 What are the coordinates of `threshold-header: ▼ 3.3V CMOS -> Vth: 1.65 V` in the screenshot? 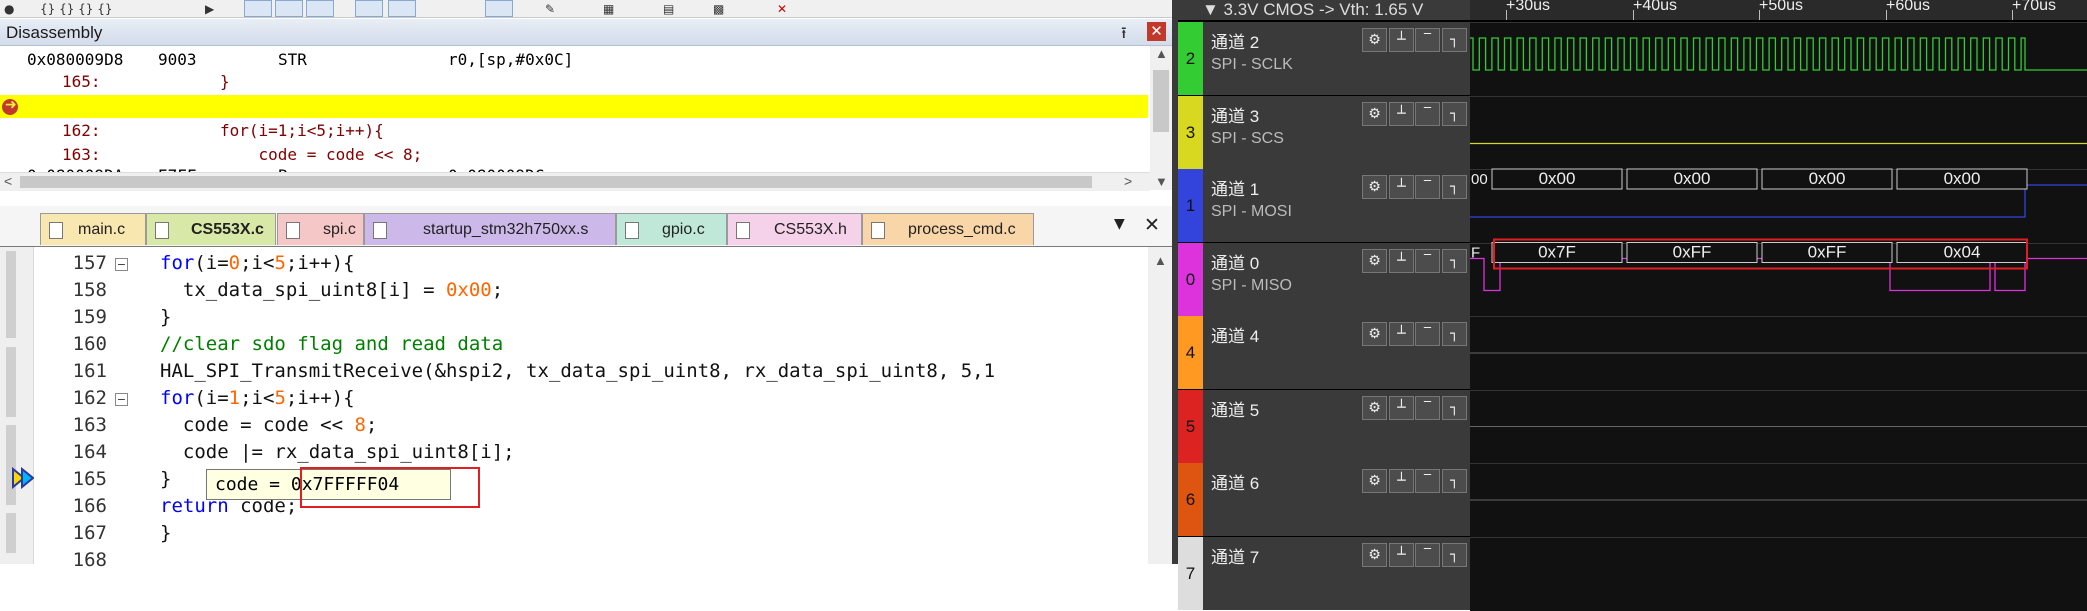 It's located at (1324, 10).